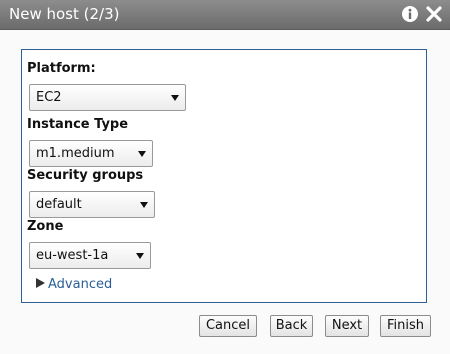 This screenshot has height=354, width=450. What do you see at coordinates (75, 153) in the screenshot?
I see `instance-type-value: m1.medium` at bounding box center [75, 153].